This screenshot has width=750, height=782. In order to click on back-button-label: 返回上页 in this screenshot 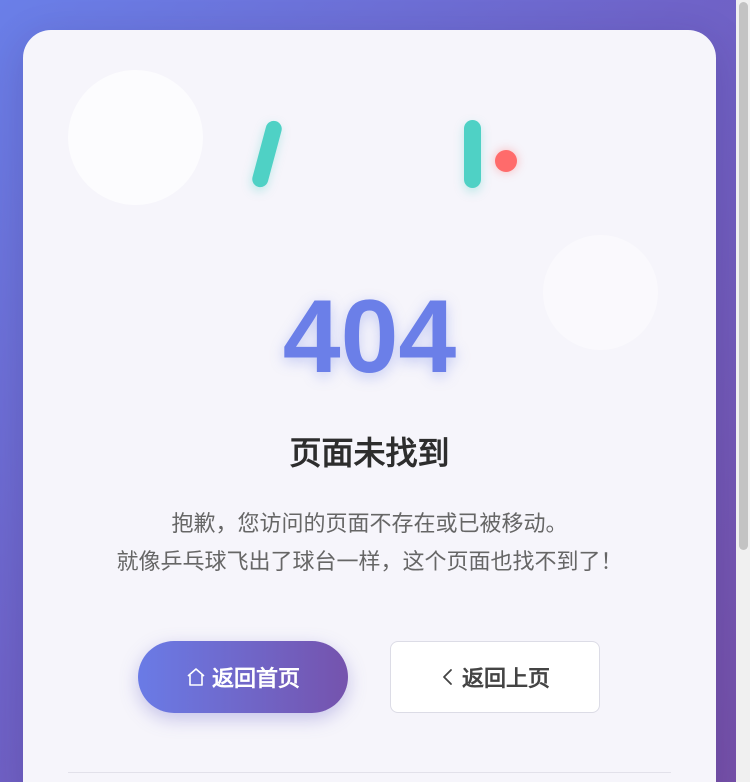, I will do `click(505, 679)`.